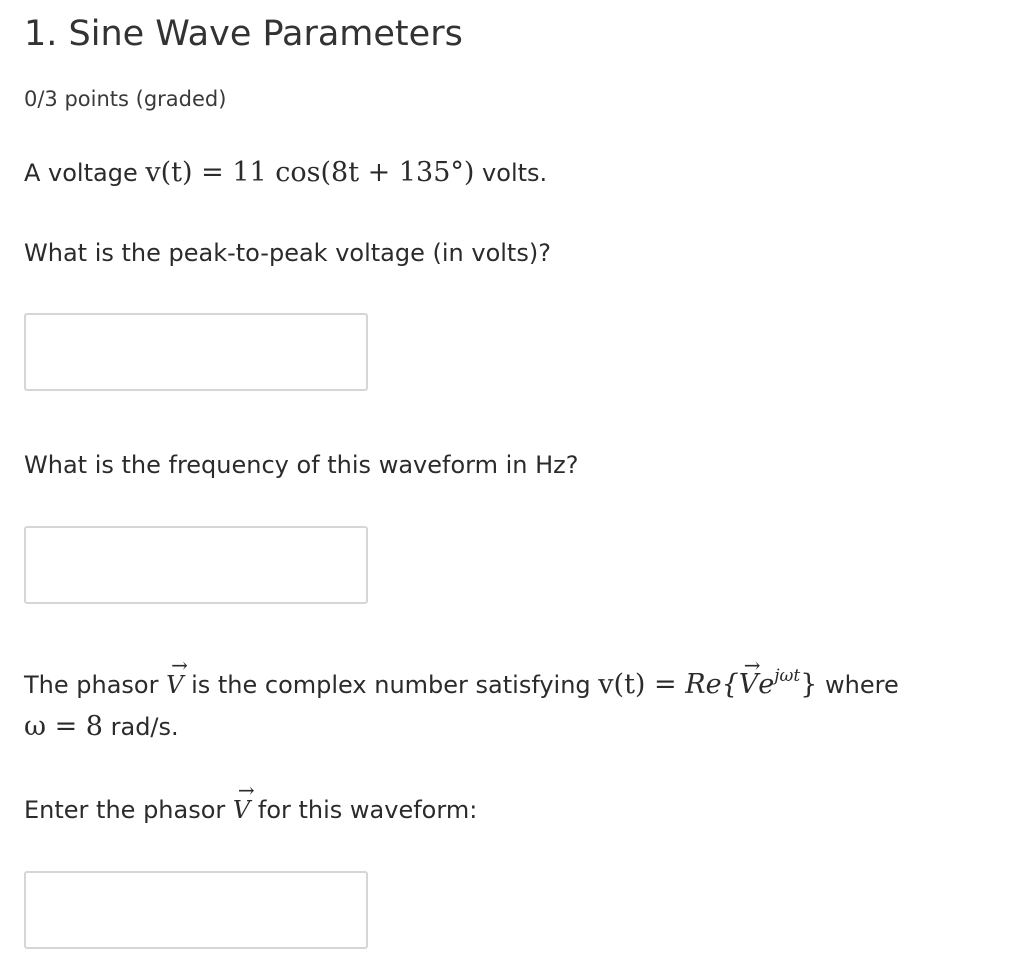 This screenshot has height=964, width=1024. I want to click on intro-suffix: volts., so click(511, 173).